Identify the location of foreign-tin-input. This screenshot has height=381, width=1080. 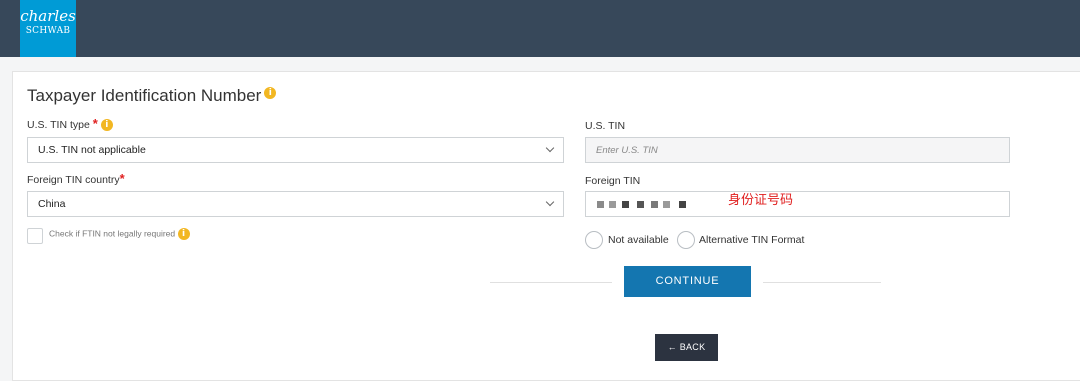
(797, 204).